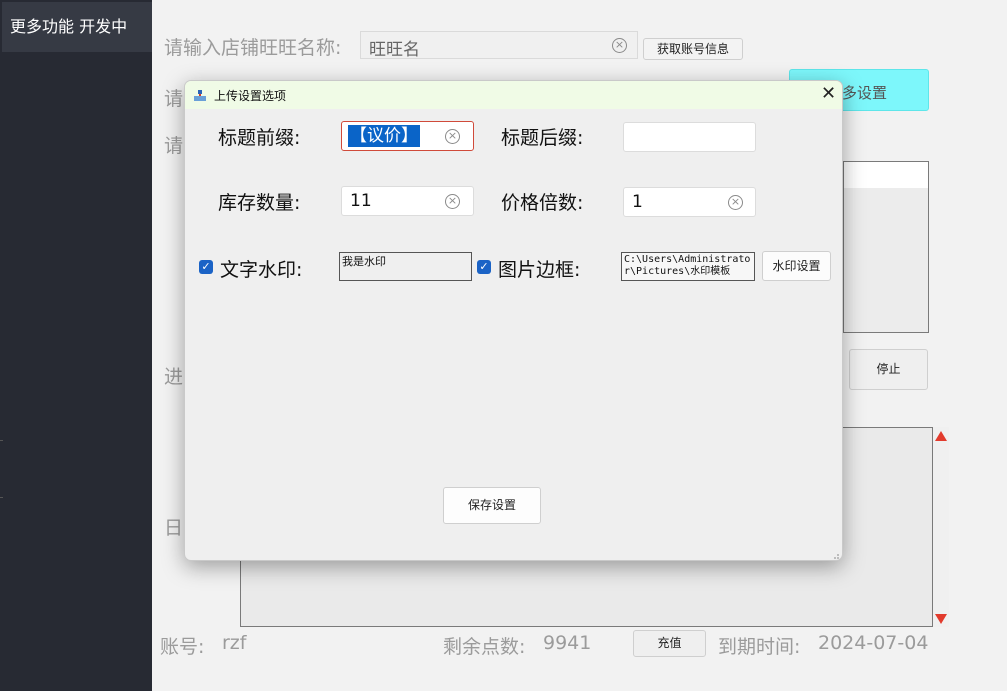  I want to click on text-watermark-input: 我是水印, so click(405, 266).